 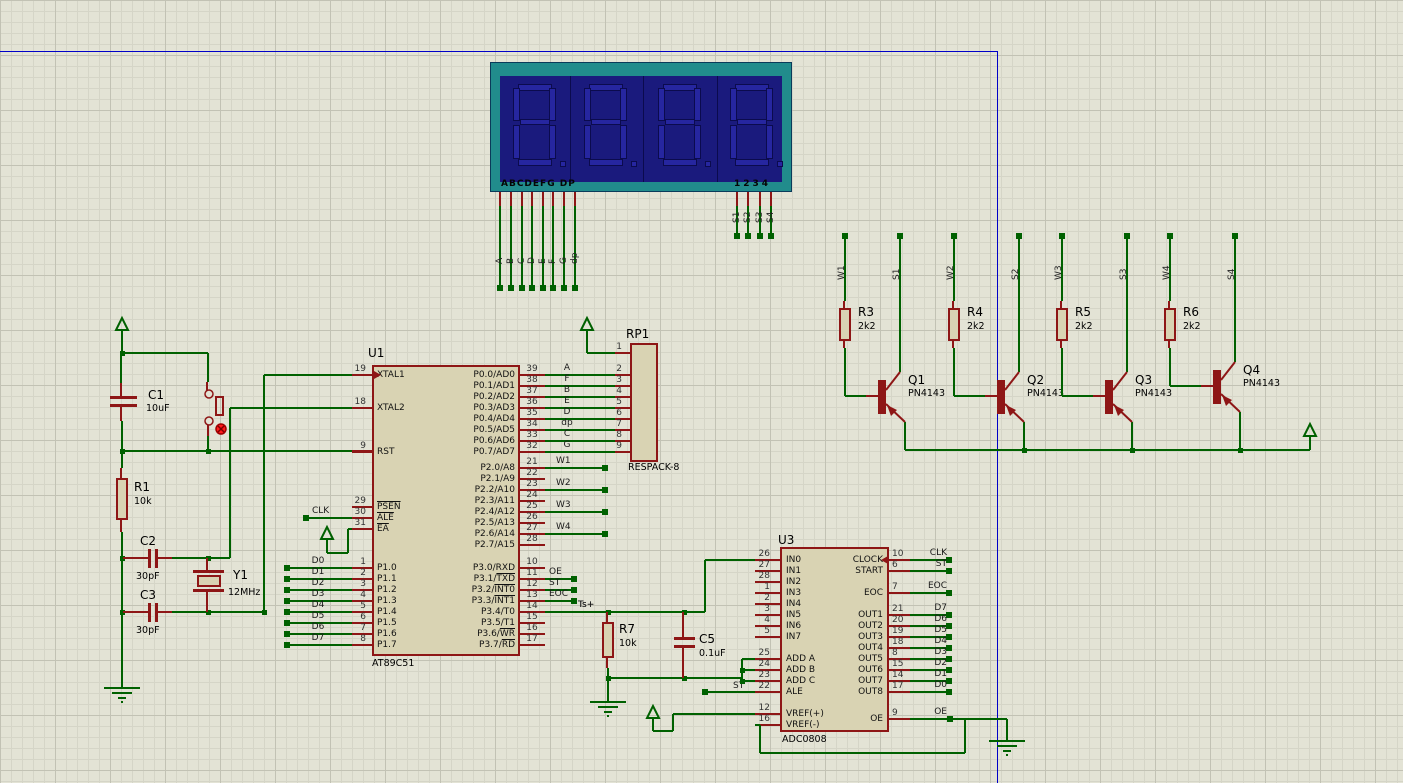 I want to click on pin-name: P3.0/RXD, so click(x=493, y=568).